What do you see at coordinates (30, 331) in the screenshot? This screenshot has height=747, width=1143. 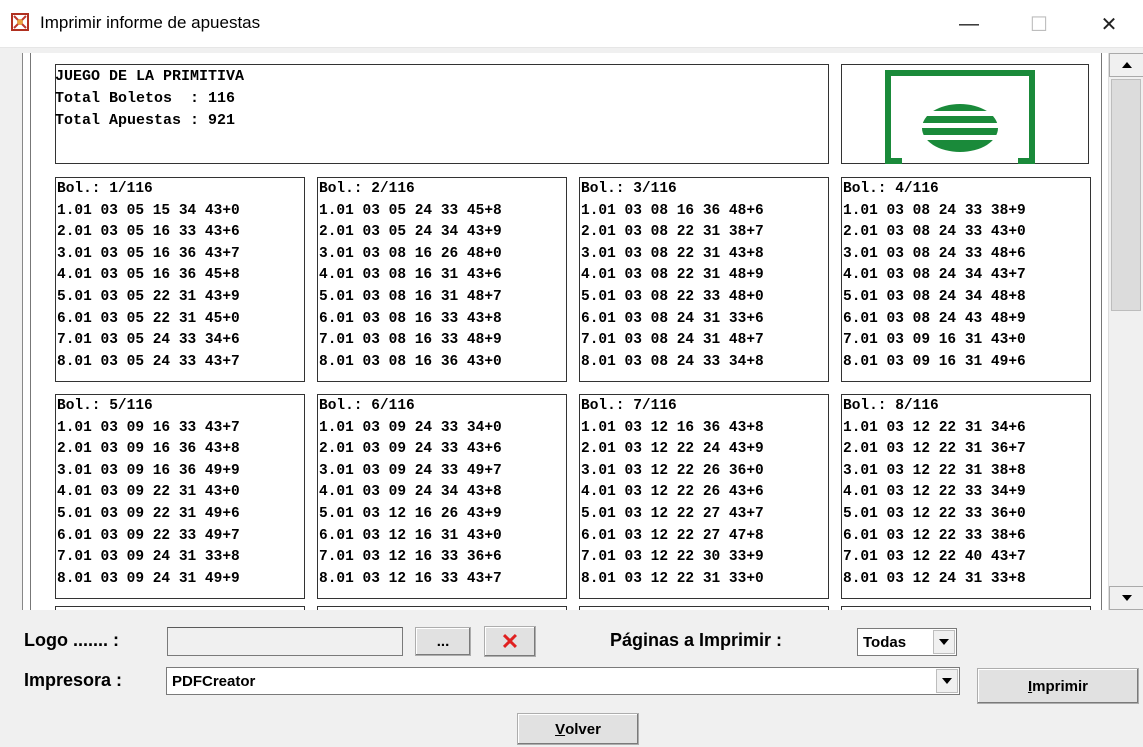 I see `page-border-left` at bounding box center [30, 331].